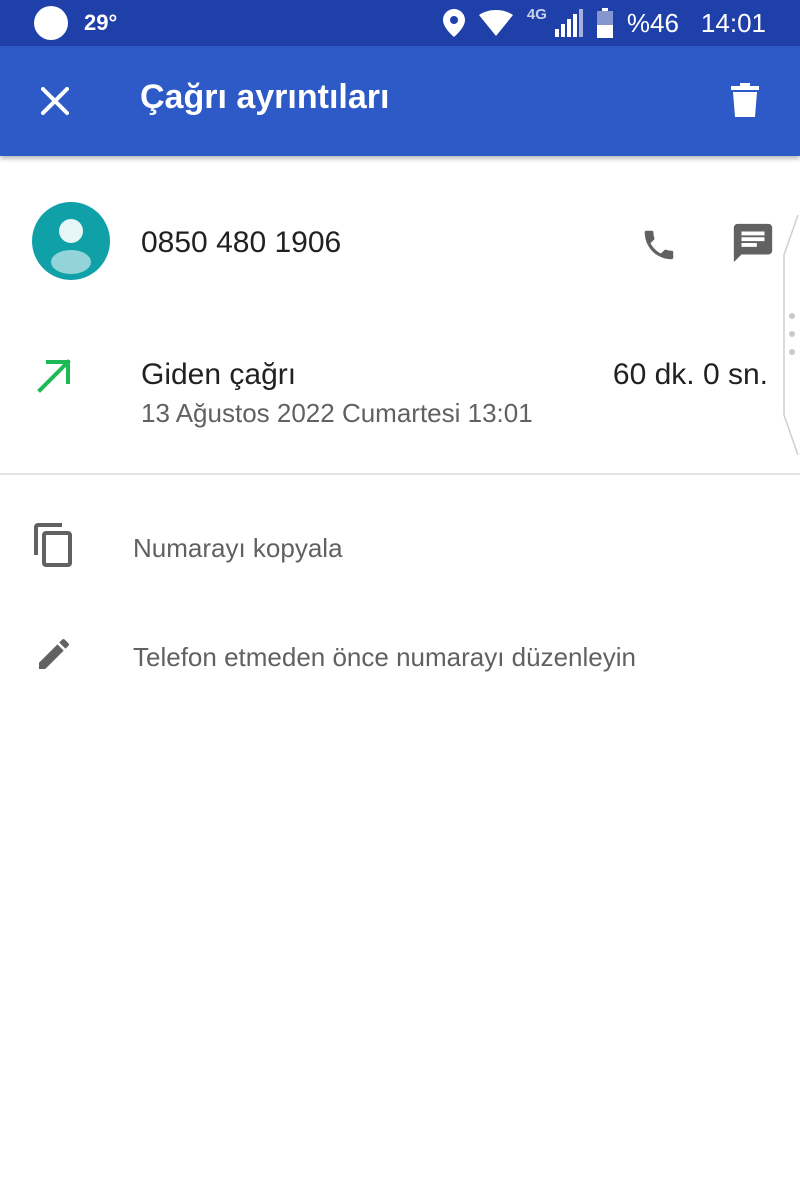 The width and height of the screenshot is (800, 1200). Describe the element at coordinates (495, 23) in the screenshot. I see `wifi-icon` at that location.